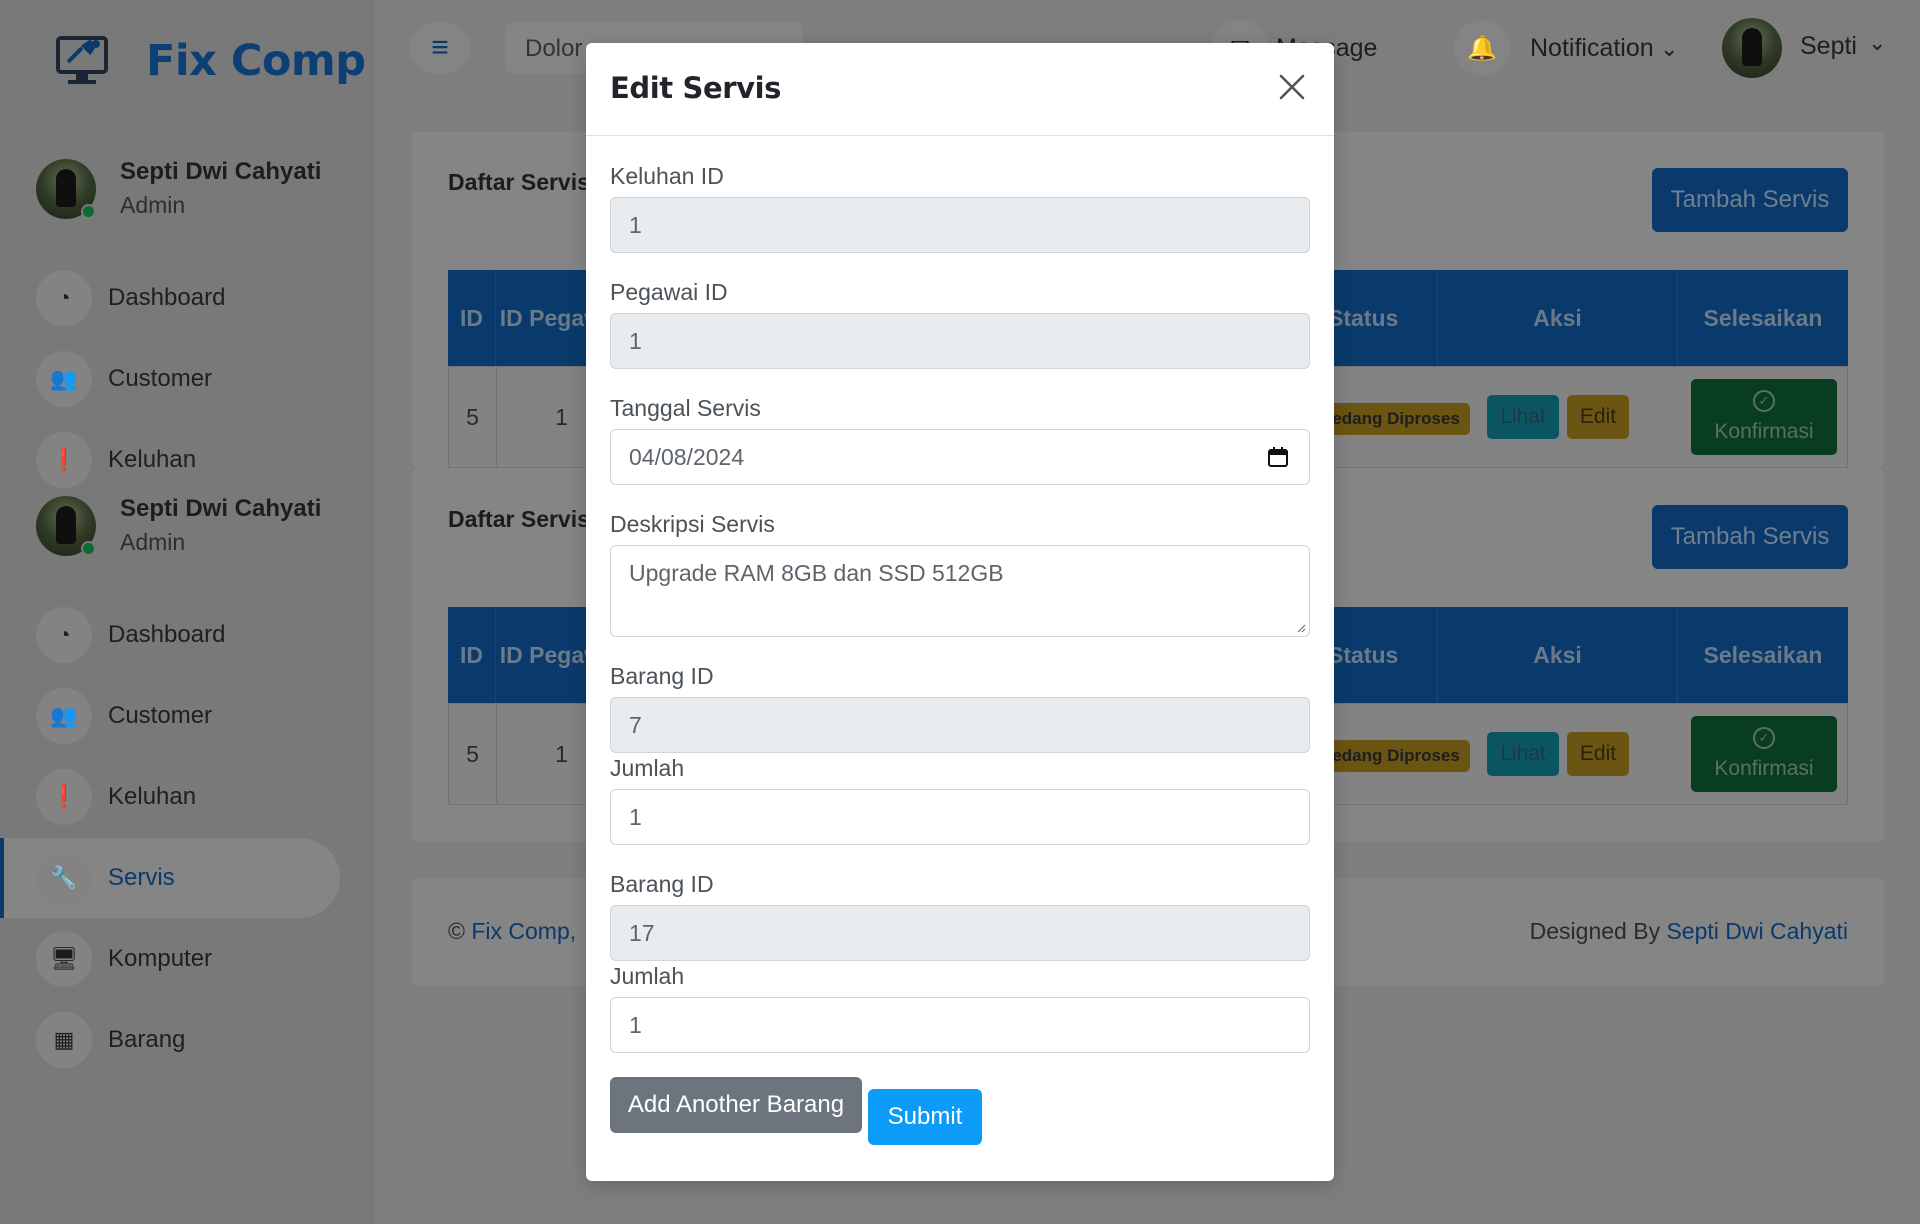 The width and height of the screenshot is (1920, 1224). Describe the element at coordinates (960, 89) in the screenshot. I see `modal-header: Edit Servis` at that location.